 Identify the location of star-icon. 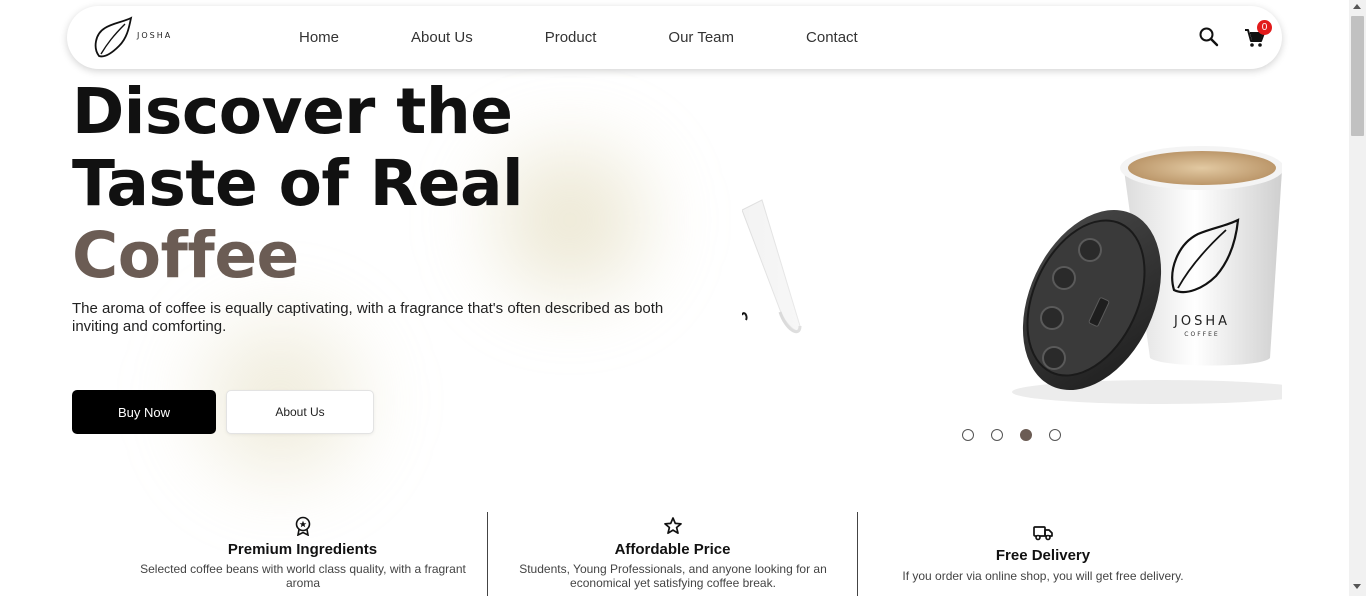
(672, 526).